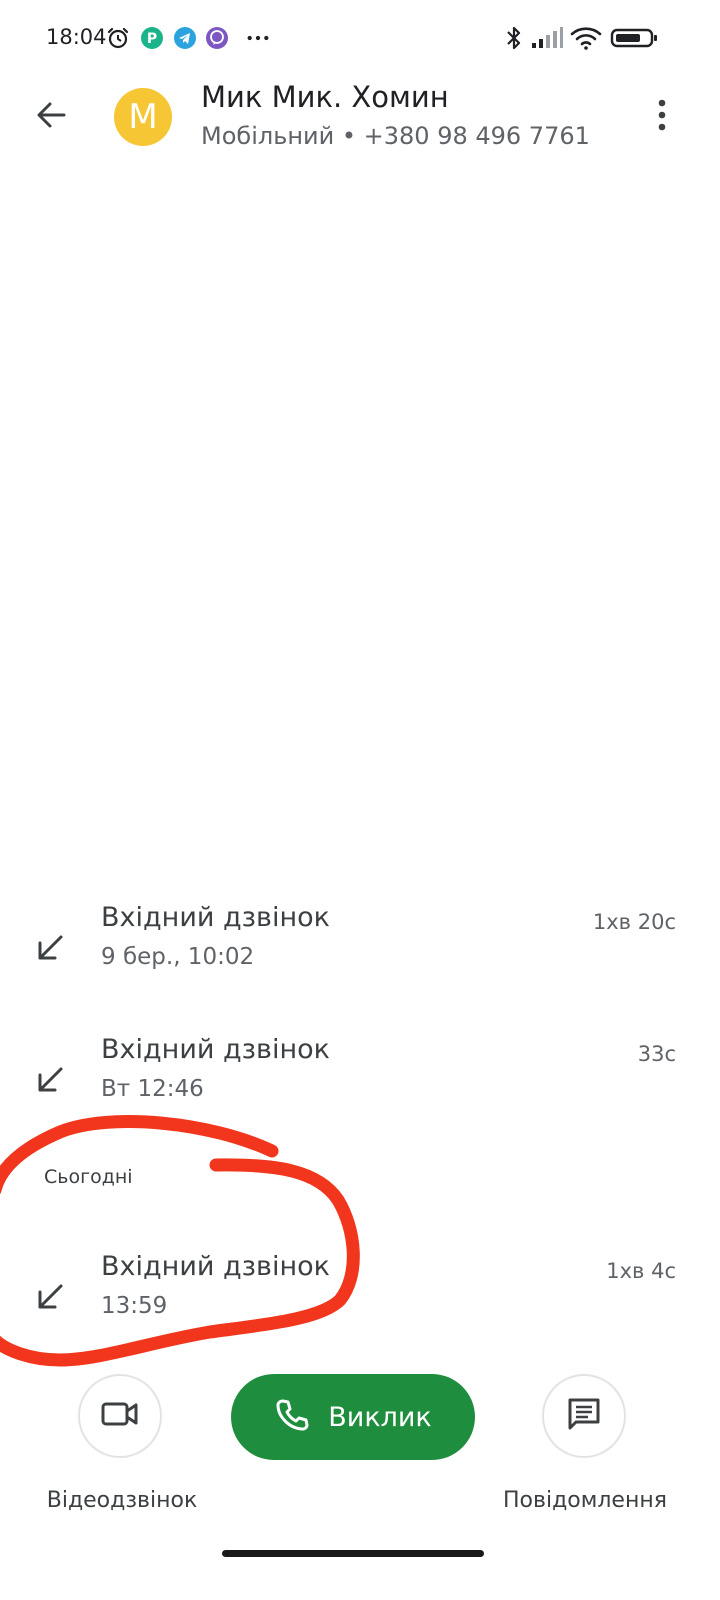 Image resolution: width=720 pixels, height=1600 pixels. Describe the element at coordinates (641, 1271) in the screenshot. I see `call-duration: 1хв 4с` at that location.